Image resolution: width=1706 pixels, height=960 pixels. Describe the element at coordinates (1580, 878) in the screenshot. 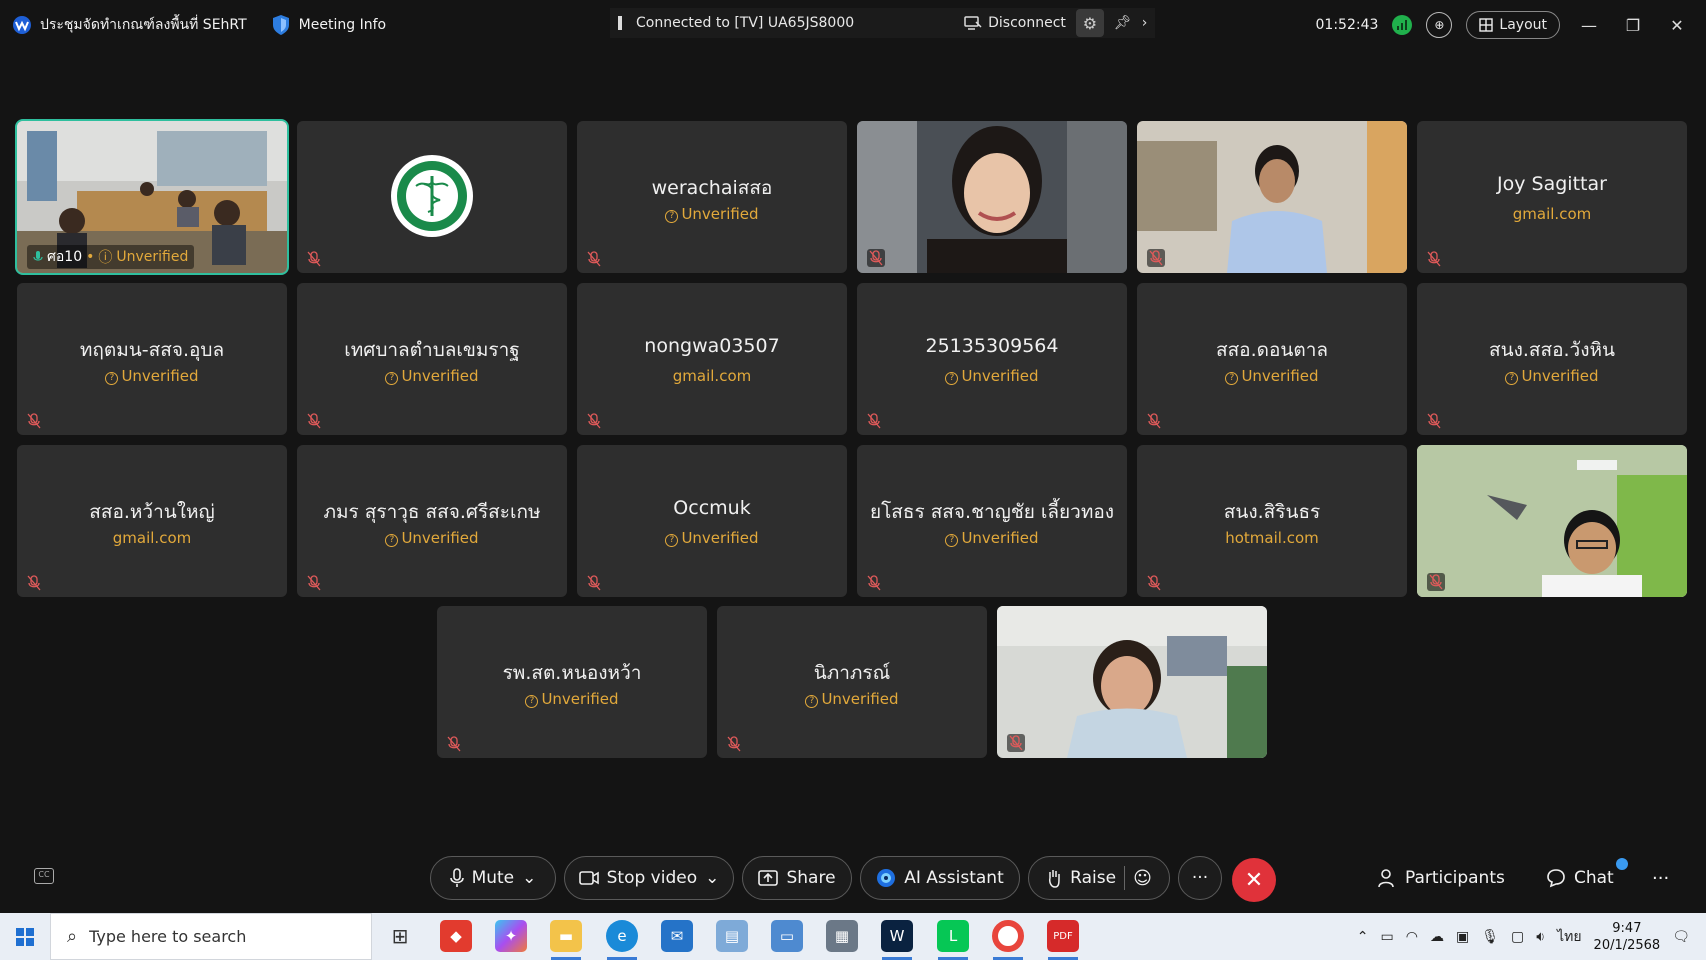

I see `chat-button: Chat` at that location.